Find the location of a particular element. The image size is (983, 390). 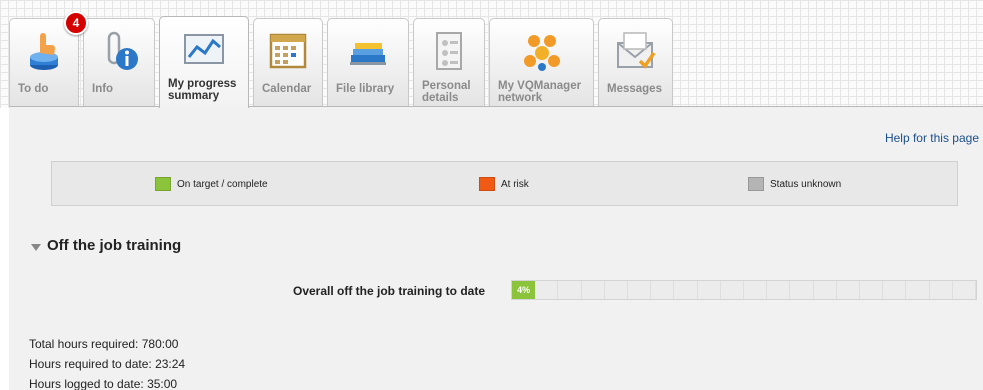

tab-my-progress-summary: My progress summary is located at coordinates (204, 62).